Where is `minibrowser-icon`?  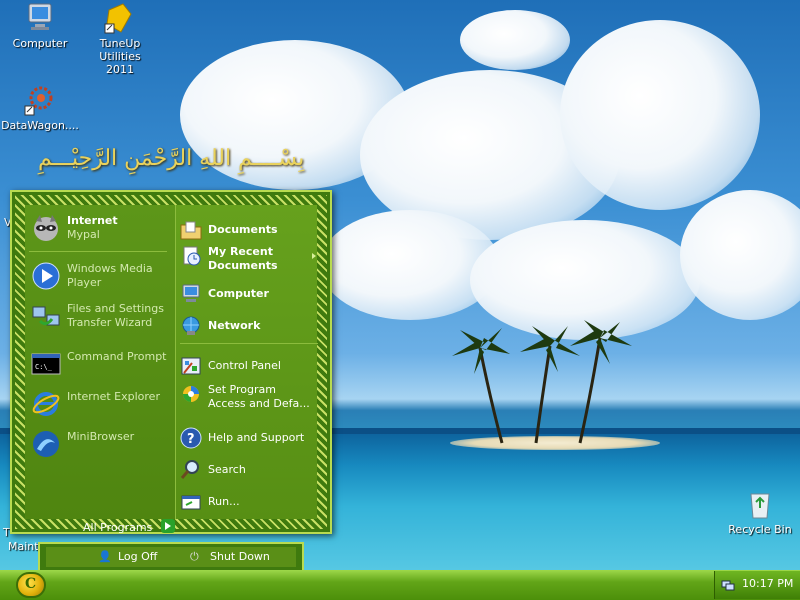 minibrowser-icon is located at coordinates (46, 444).